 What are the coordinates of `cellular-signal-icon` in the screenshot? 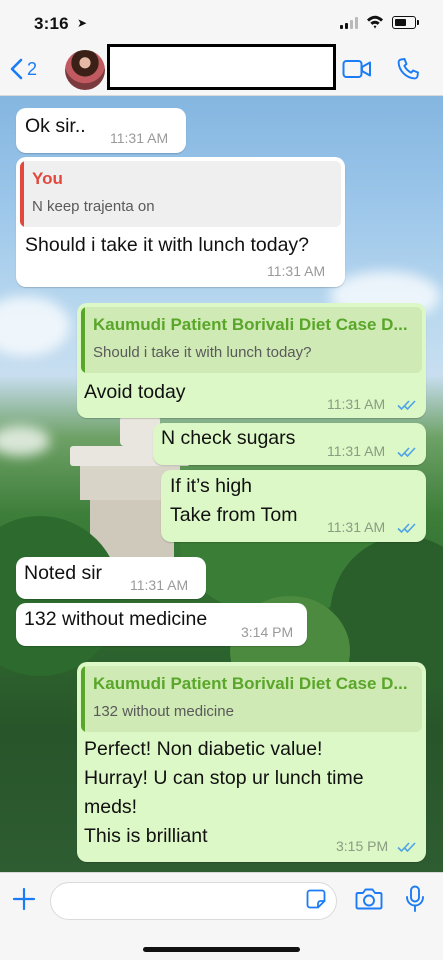 It's located at (350, 23).